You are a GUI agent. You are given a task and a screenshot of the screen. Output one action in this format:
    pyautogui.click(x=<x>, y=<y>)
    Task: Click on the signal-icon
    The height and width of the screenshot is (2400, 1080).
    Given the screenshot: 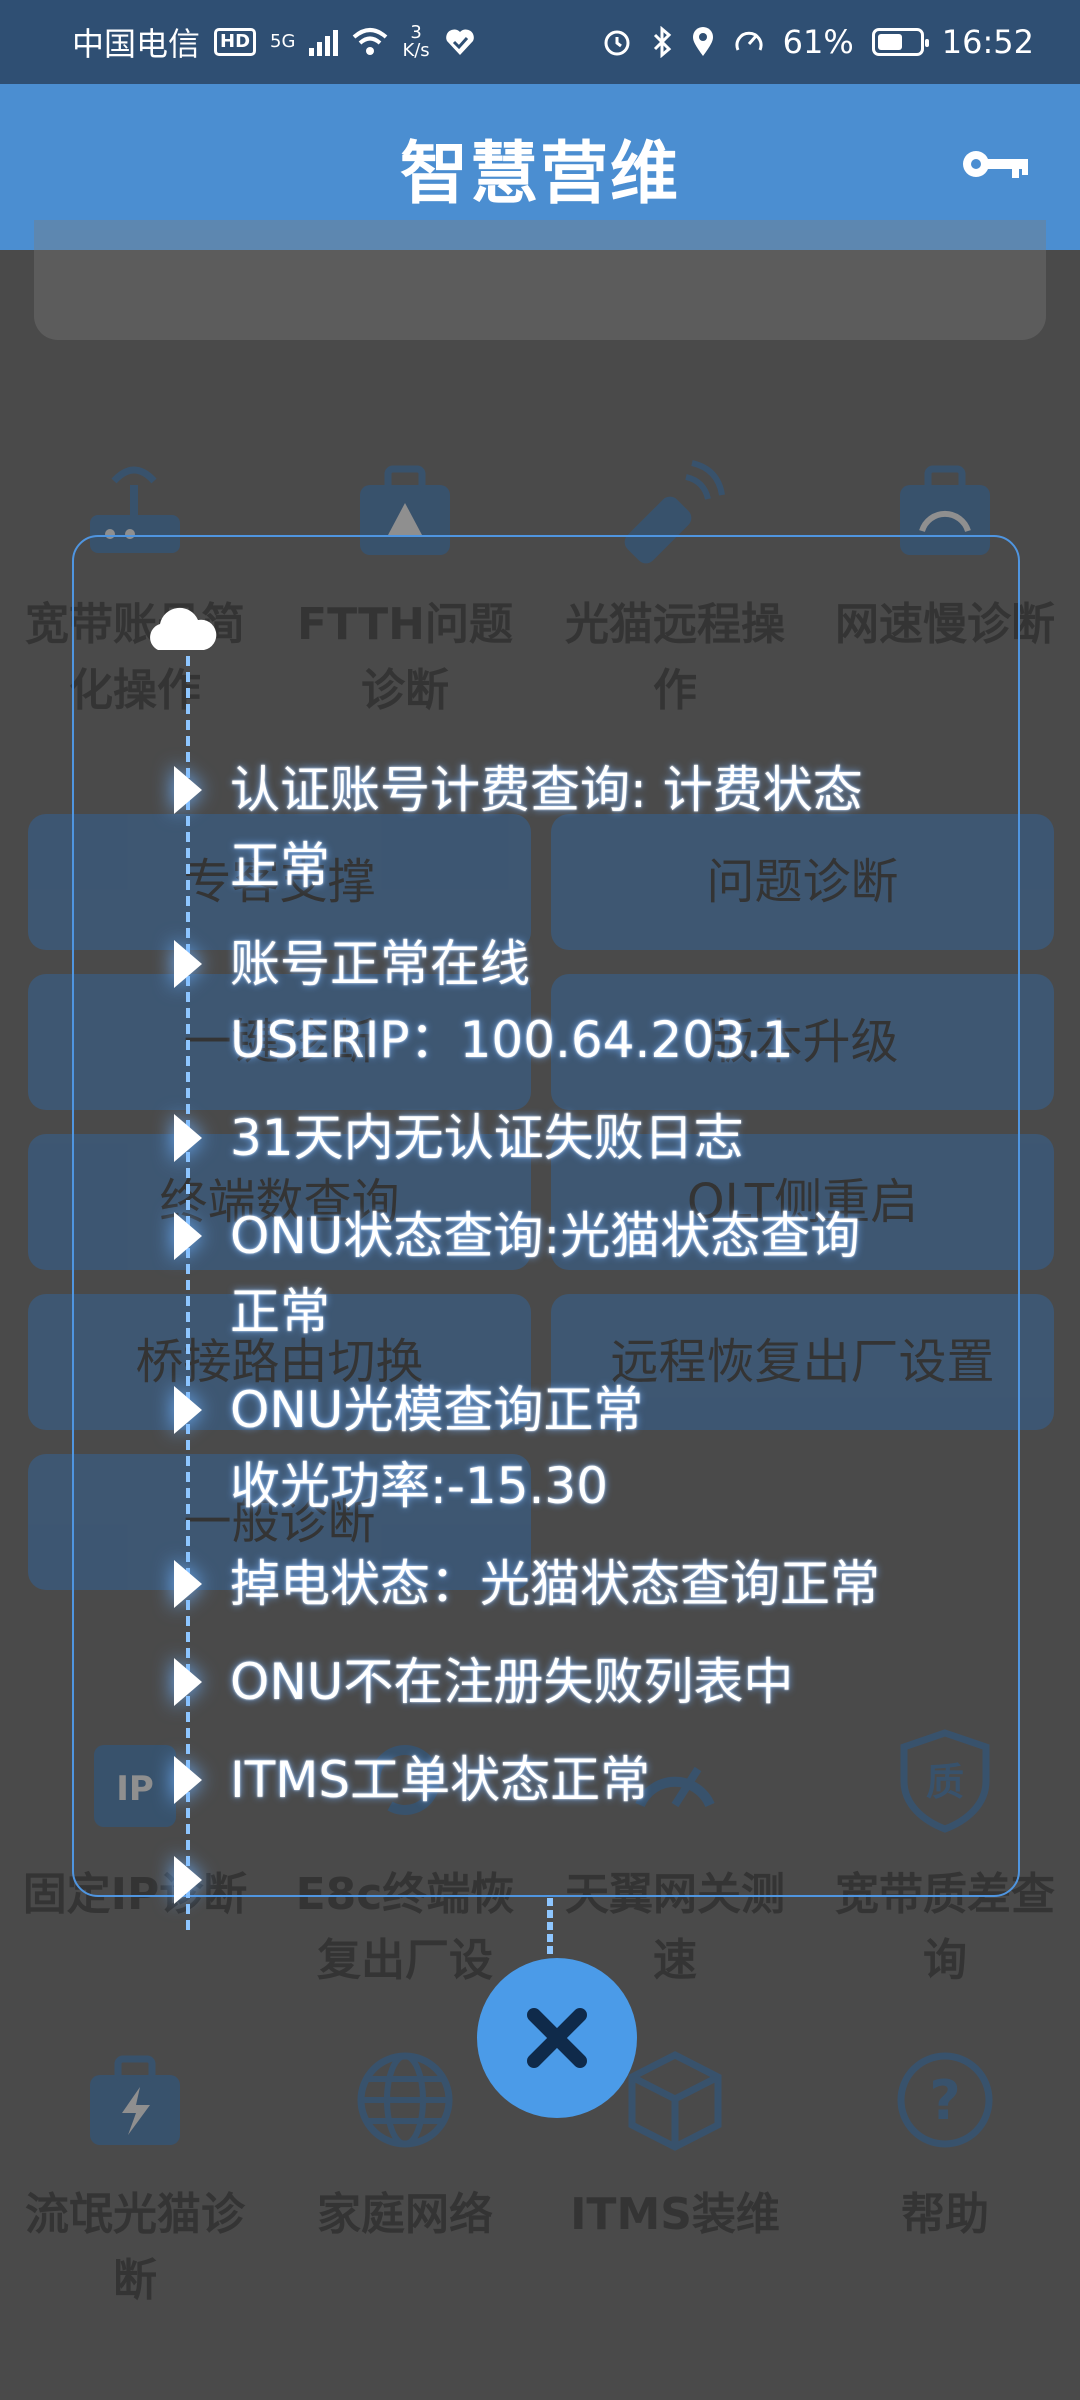 What is the action you would take?
    pyautogui.click(x=324, y=42)
    